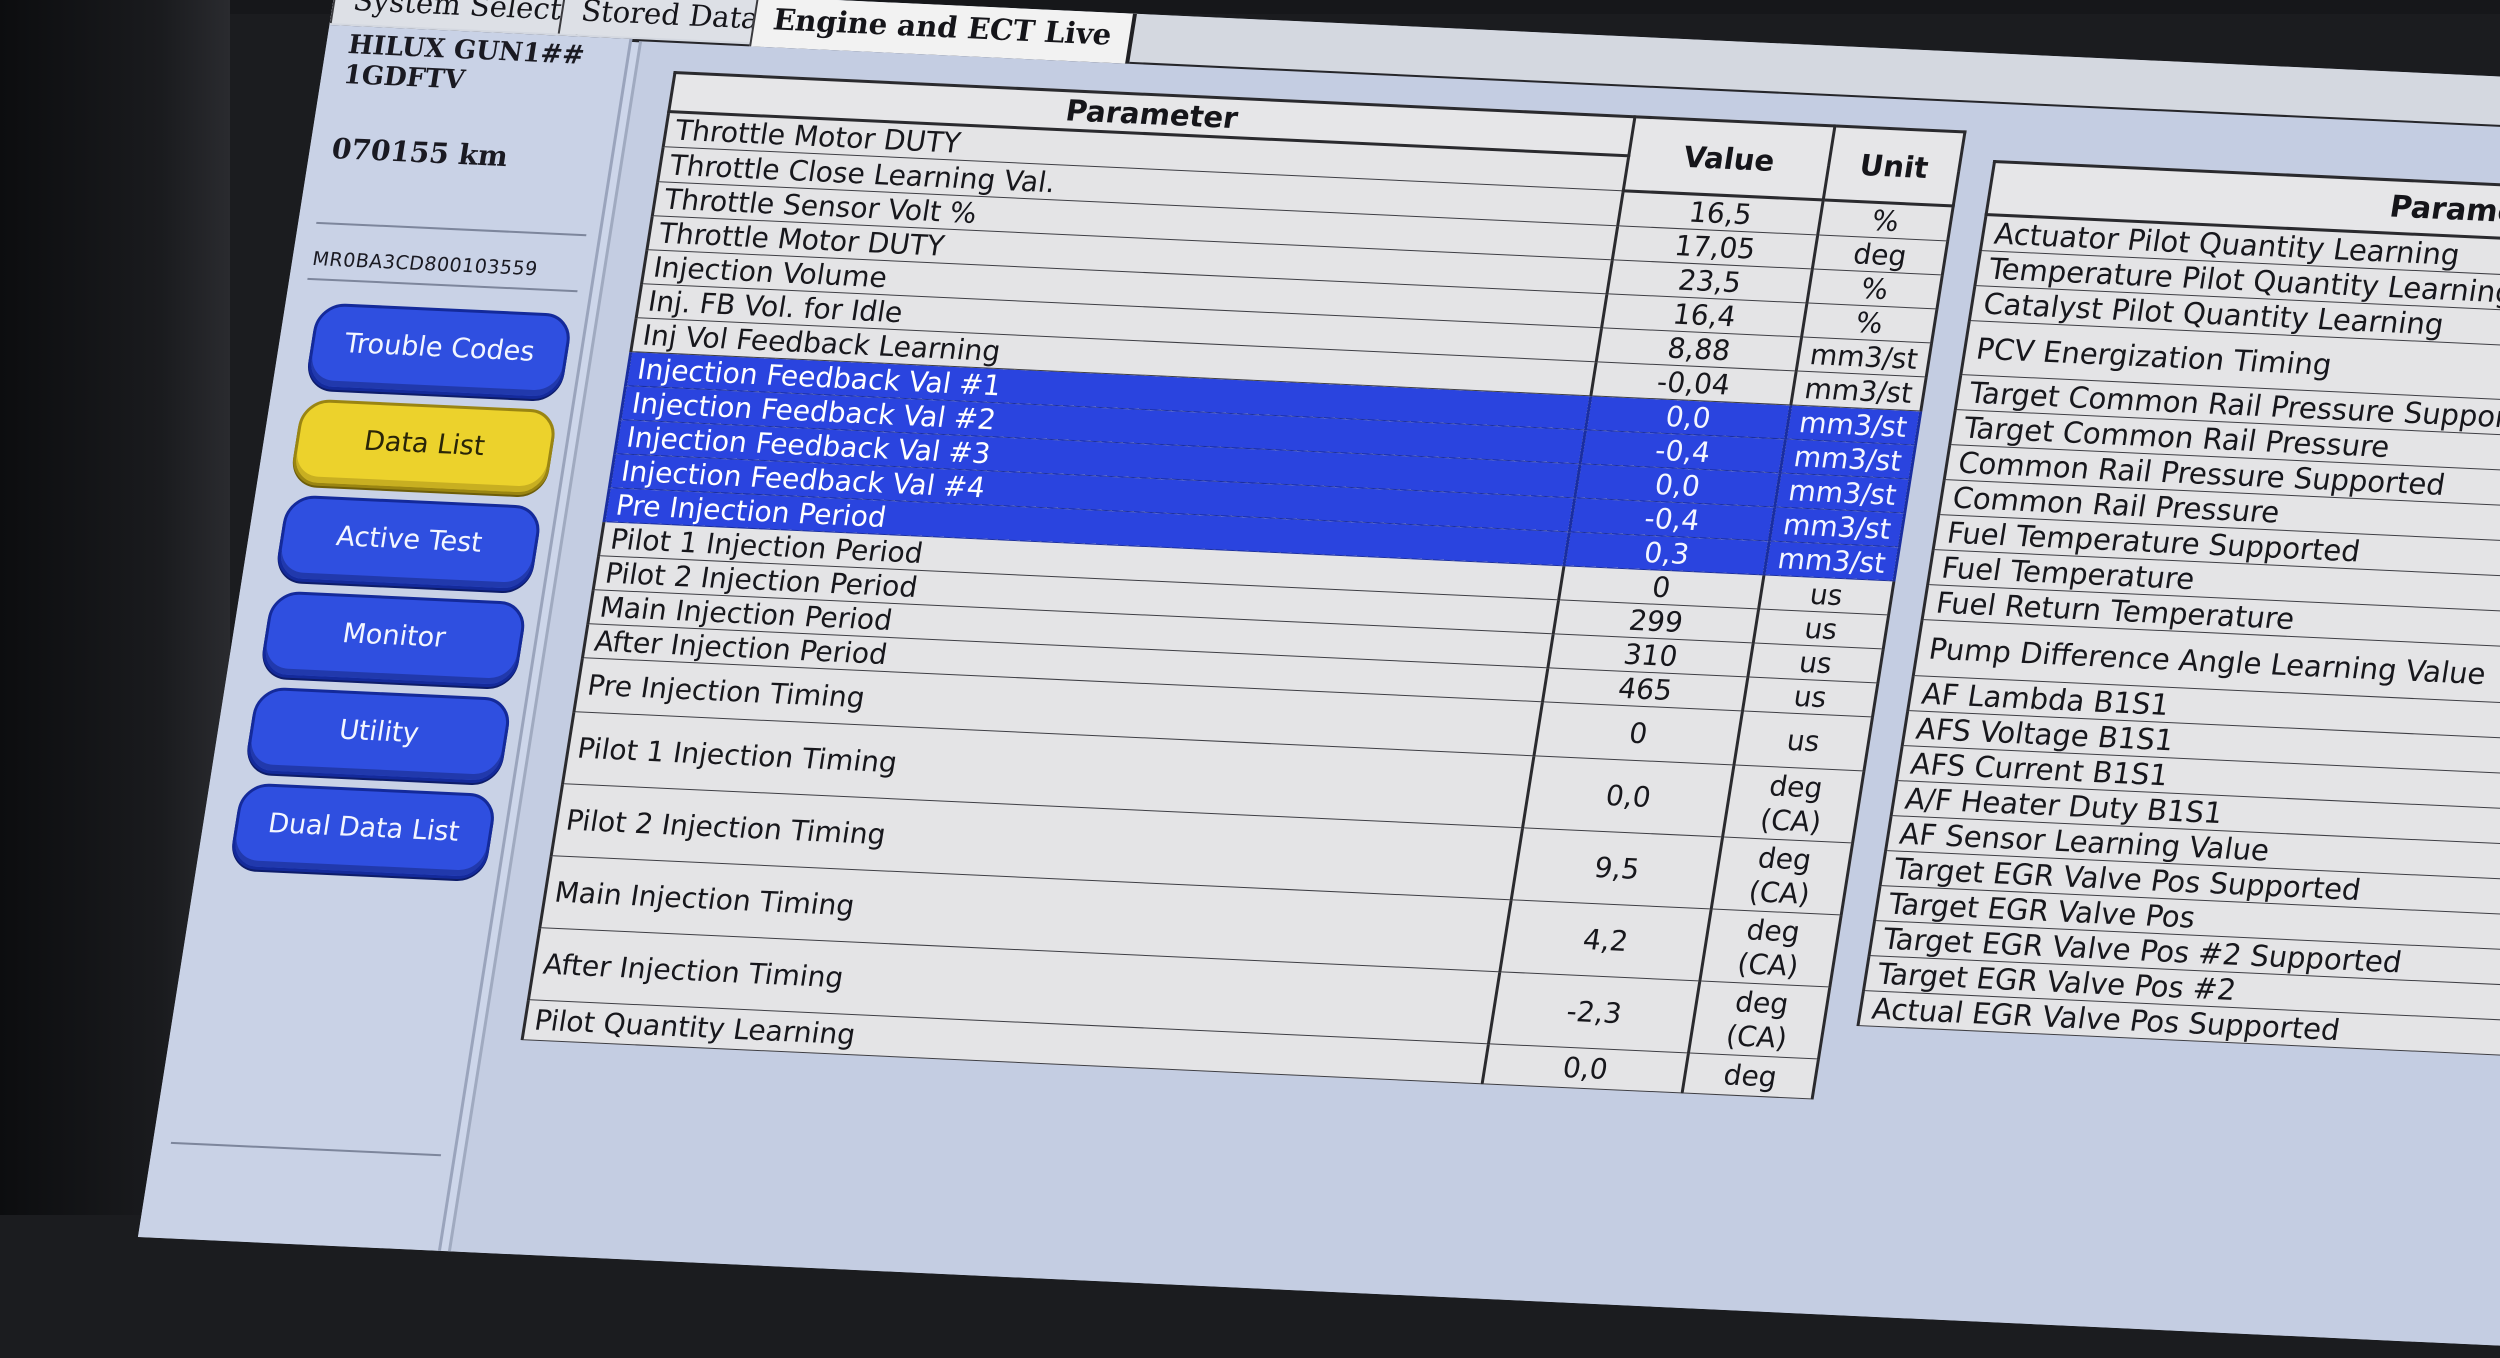 This screenshot has width=2500, height=1358. What do you see at coordinates (378, 735) in the screenshot?
I see `utility-button: Utility` at bounding box center [378, 735].